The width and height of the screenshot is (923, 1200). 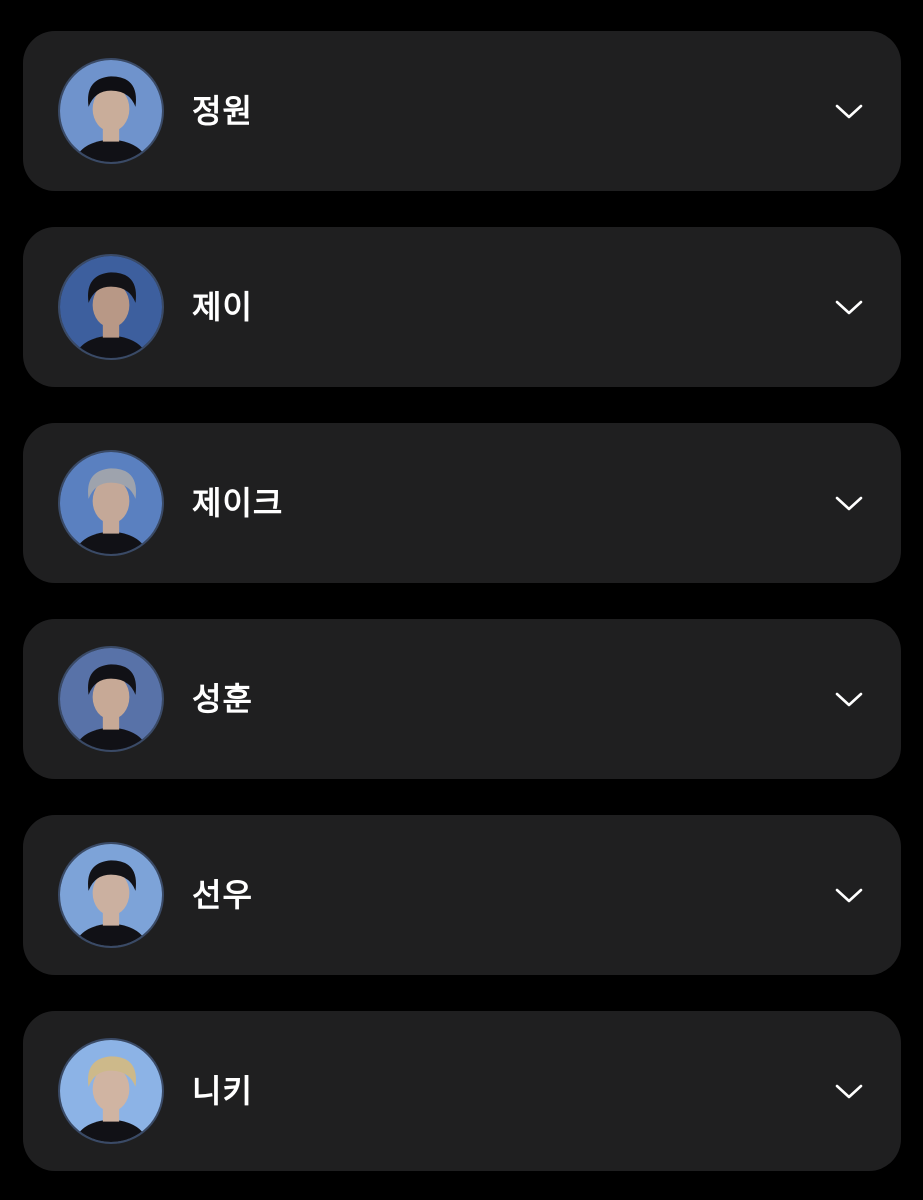 I want to click on member-card-jungwon: 정원, so click(x=462, y=111).